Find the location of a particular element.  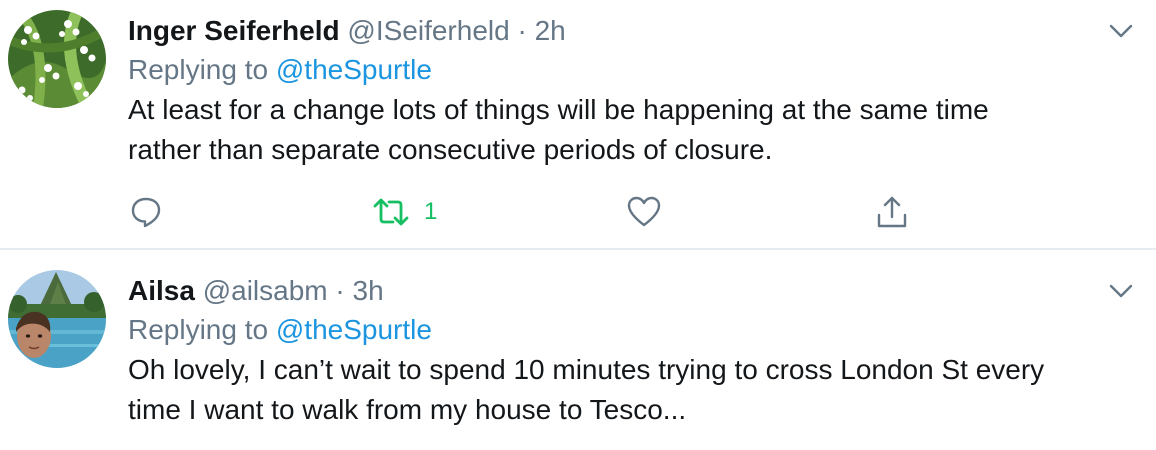

lily-of-the-valley-avatar is located at coordinates (57, 59).